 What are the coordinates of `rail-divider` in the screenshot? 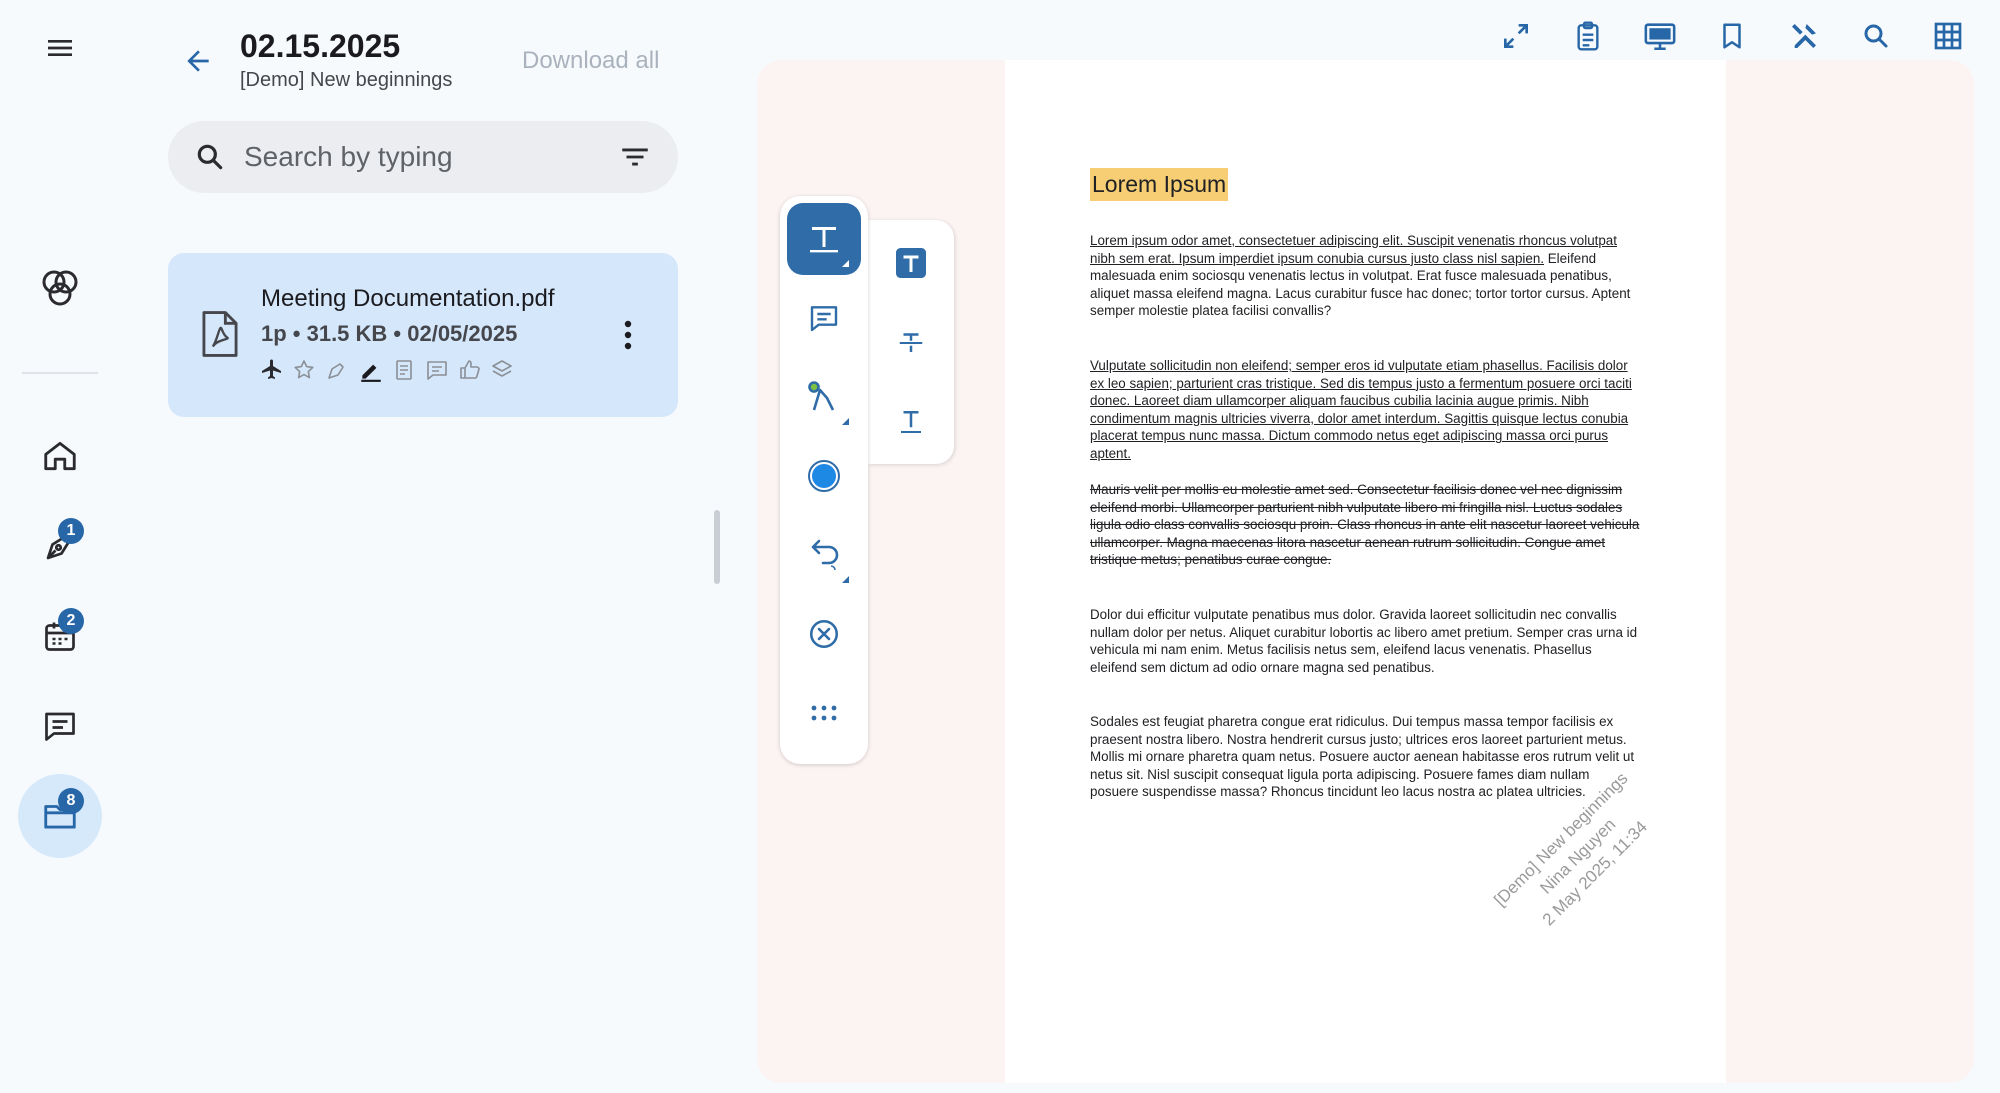 It's located at (60, 373).